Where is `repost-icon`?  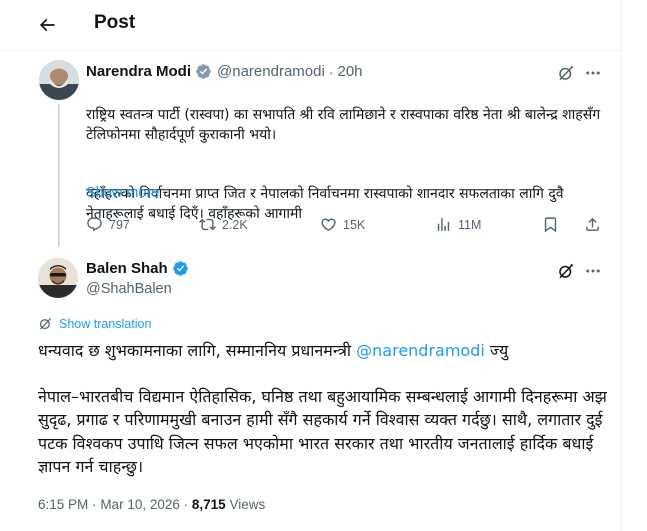 repost-icon is located at coordinates (207, 224).